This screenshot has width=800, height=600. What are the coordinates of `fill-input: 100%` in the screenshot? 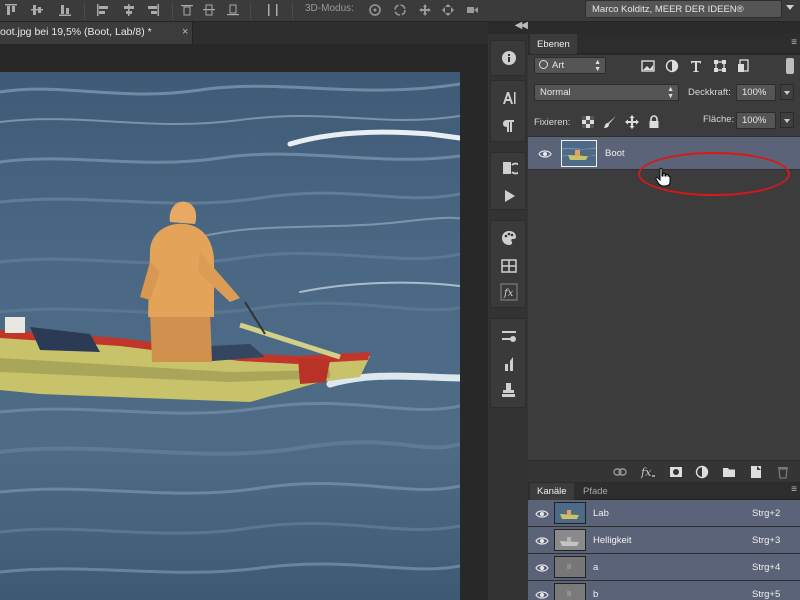 It's located at (756, 120).